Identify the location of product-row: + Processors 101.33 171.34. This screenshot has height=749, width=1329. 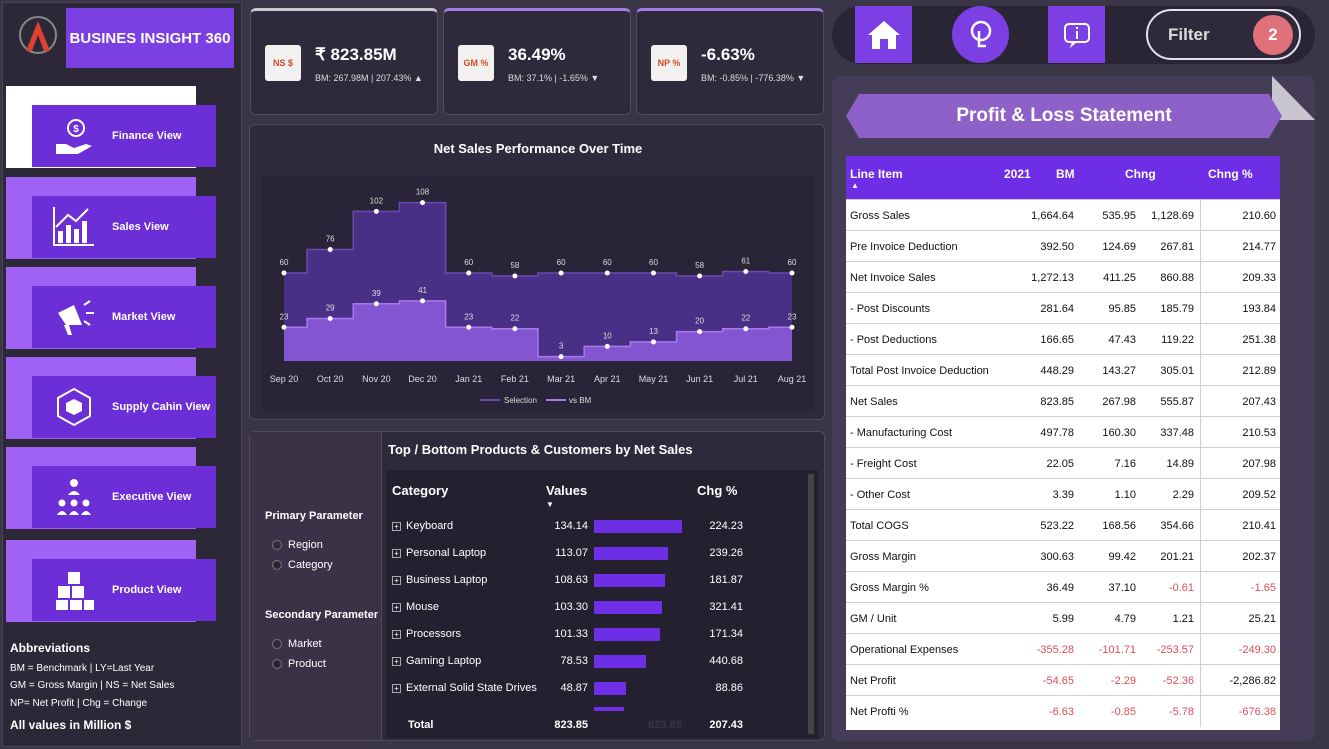
(602, 641).